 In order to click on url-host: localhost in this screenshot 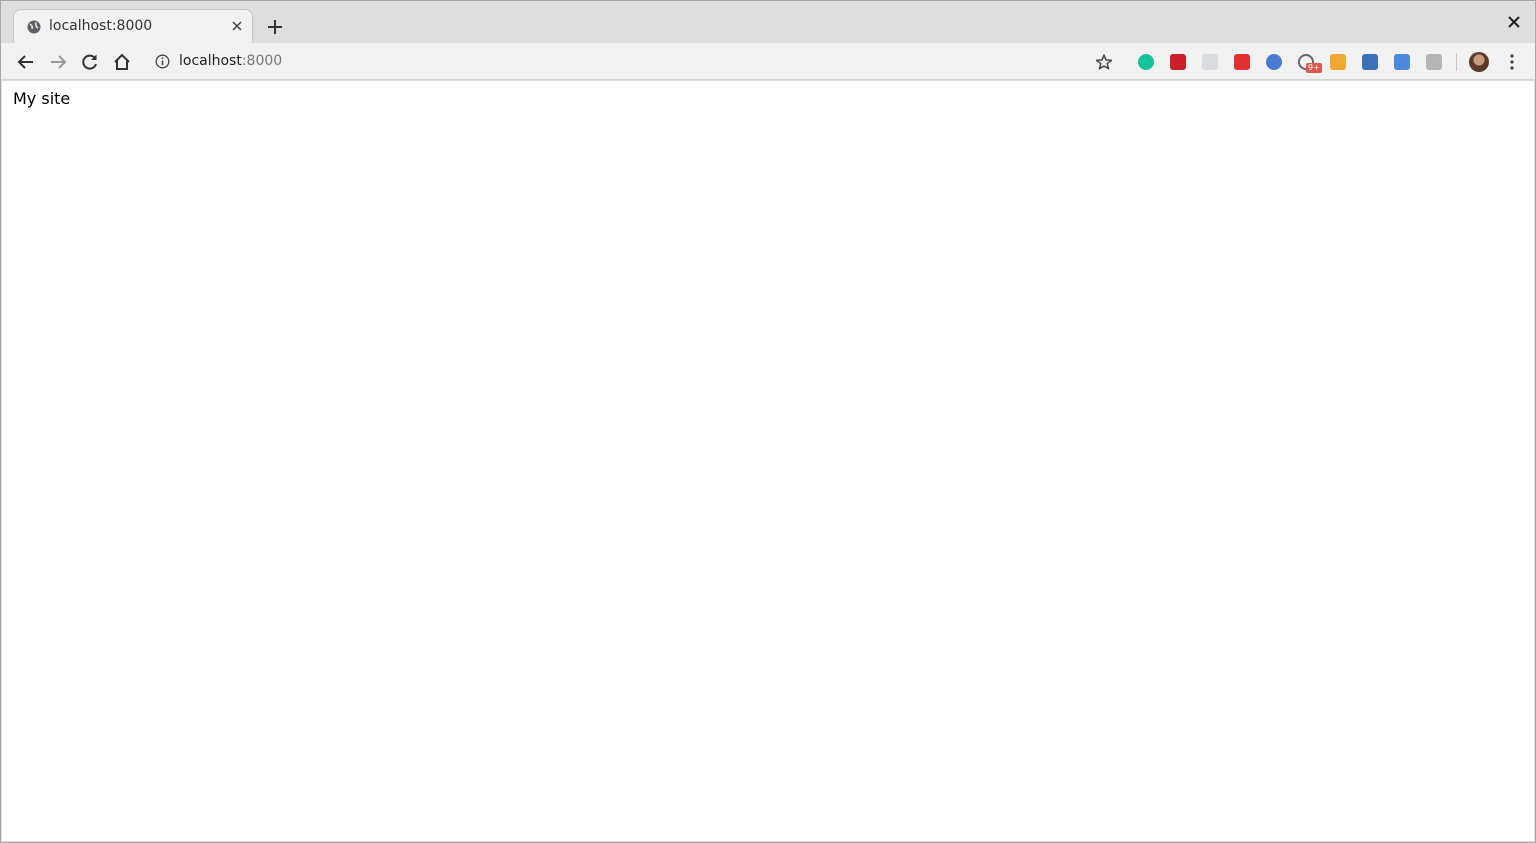, I will do `click(210, 61)`.